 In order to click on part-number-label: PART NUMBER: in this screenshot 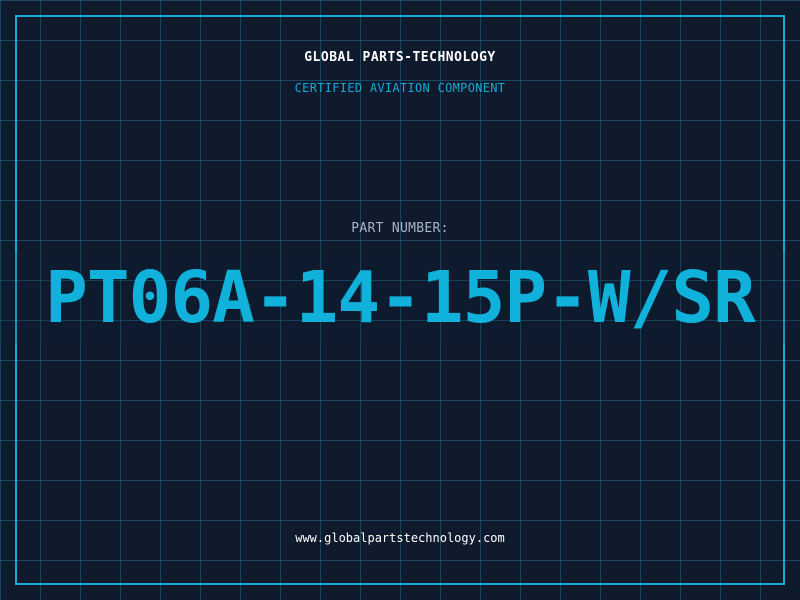, I will do `click(400, 228)`.